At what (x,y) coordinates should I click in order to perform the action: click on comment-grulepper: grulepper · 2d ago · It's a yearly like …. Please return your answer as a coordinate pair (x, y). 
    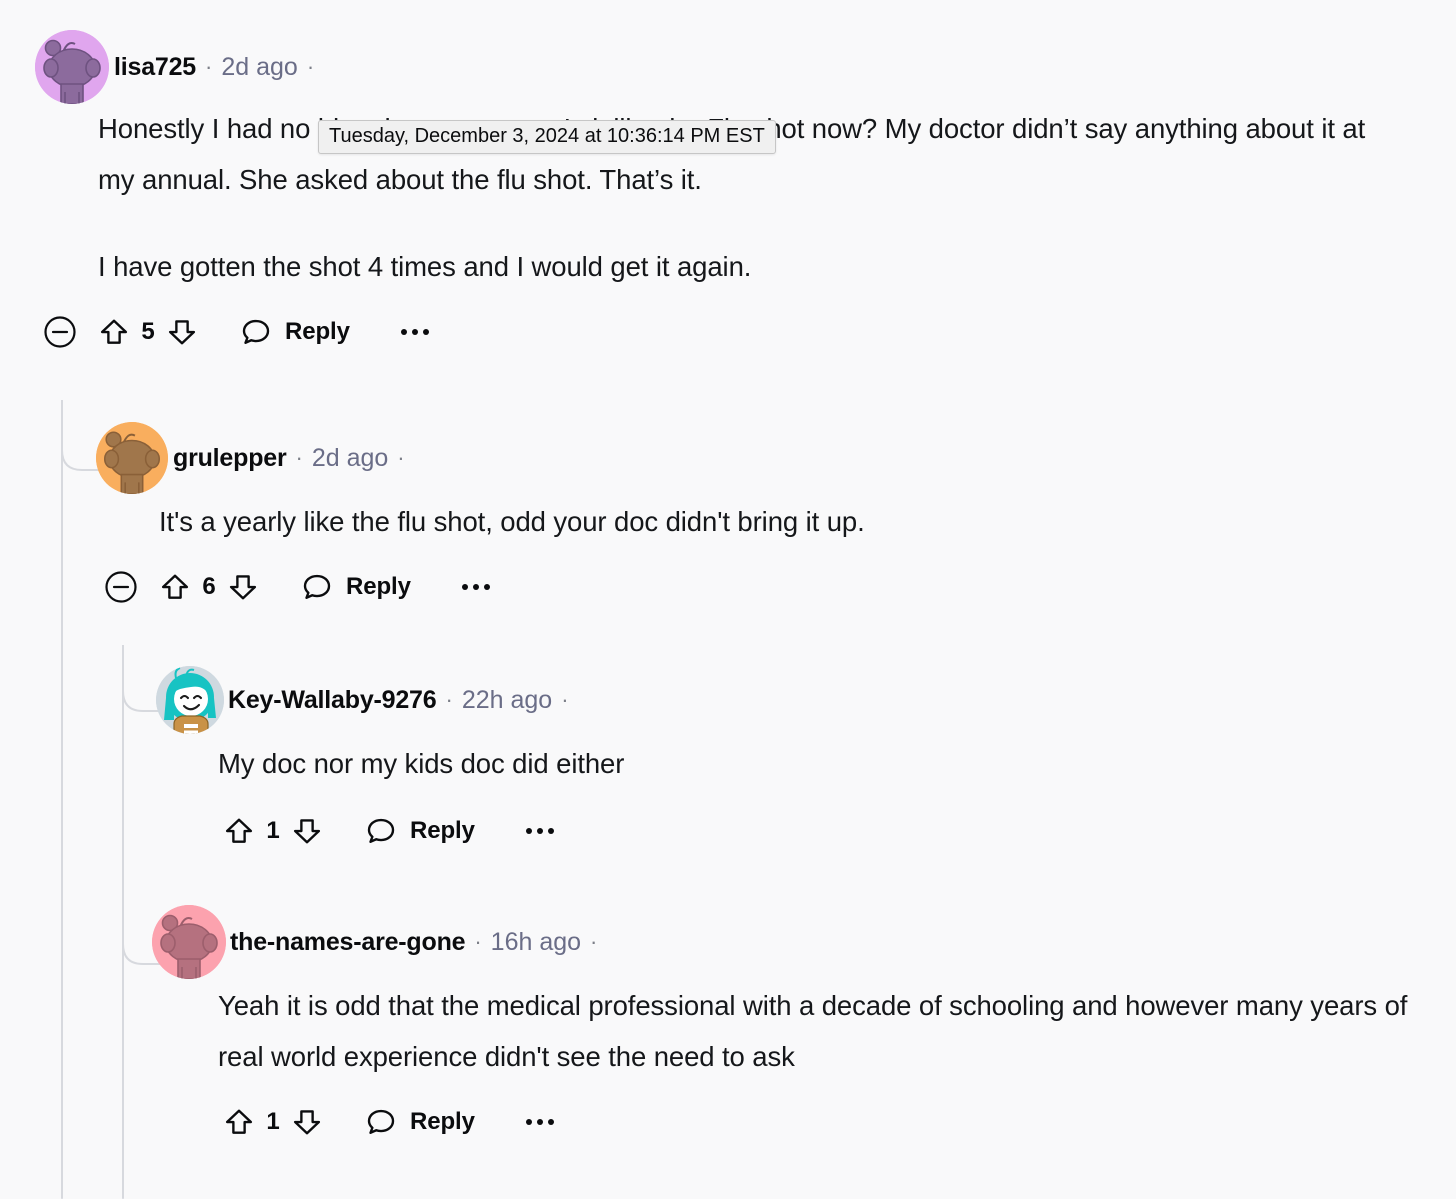
    Looking at the image, I should click on (766, 515).